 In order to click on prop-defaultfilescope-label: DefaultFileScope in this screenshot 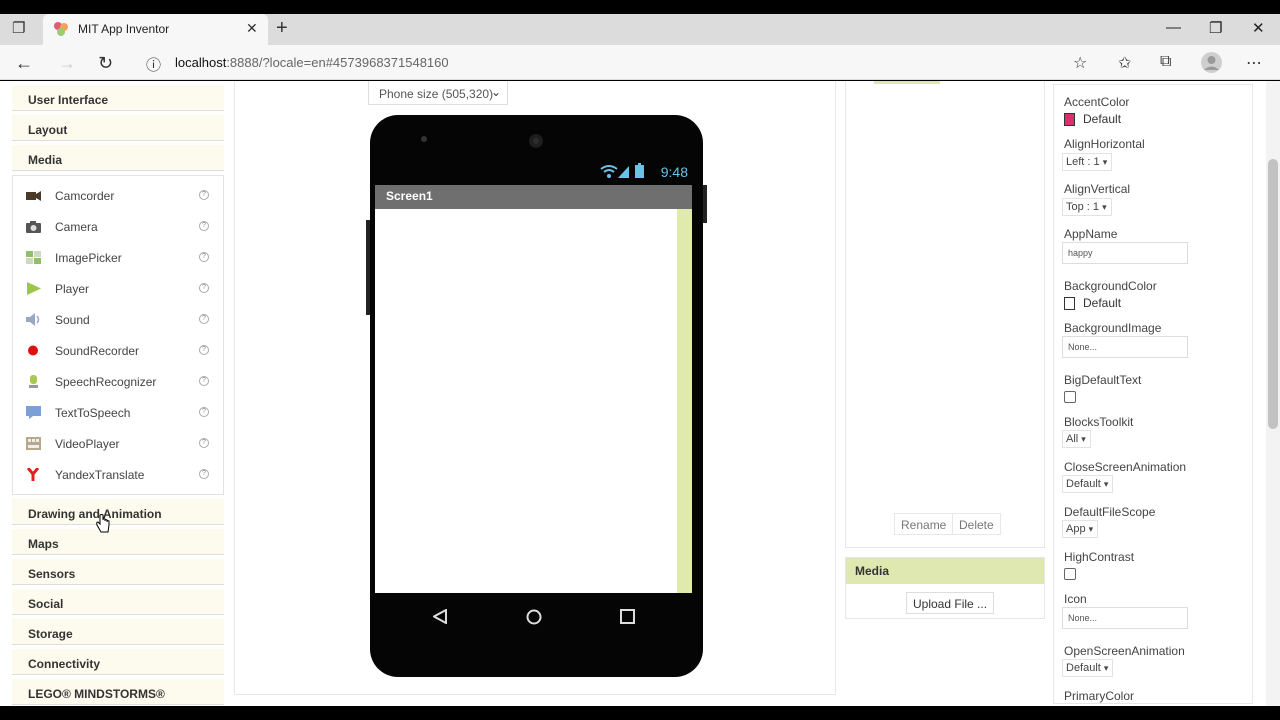, I will do `click(1110, 512)`.